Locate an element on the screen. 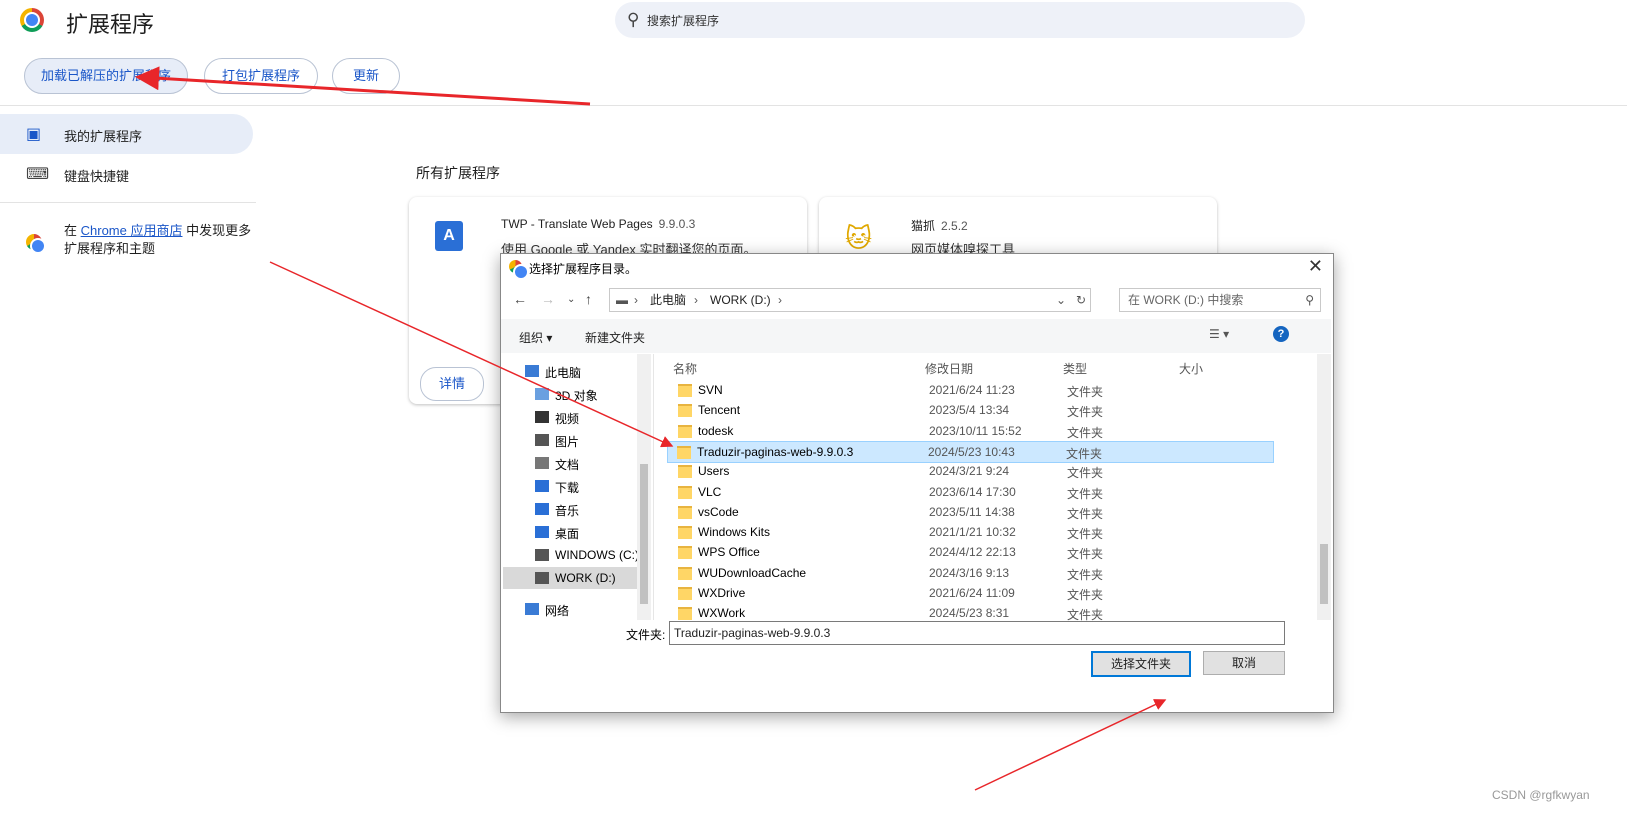 The image size is (1627, 815). row-date: 2021/6/24 11:23 is located at coordinates (972, 390).